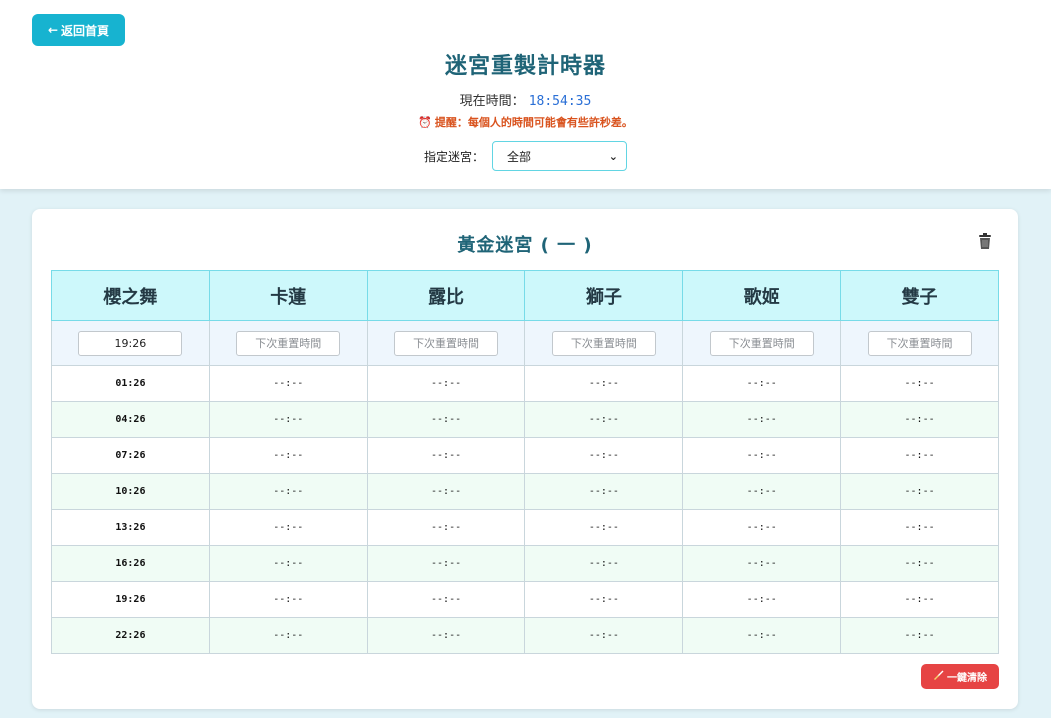  I want to click on trash-icon, so click(985, 241).